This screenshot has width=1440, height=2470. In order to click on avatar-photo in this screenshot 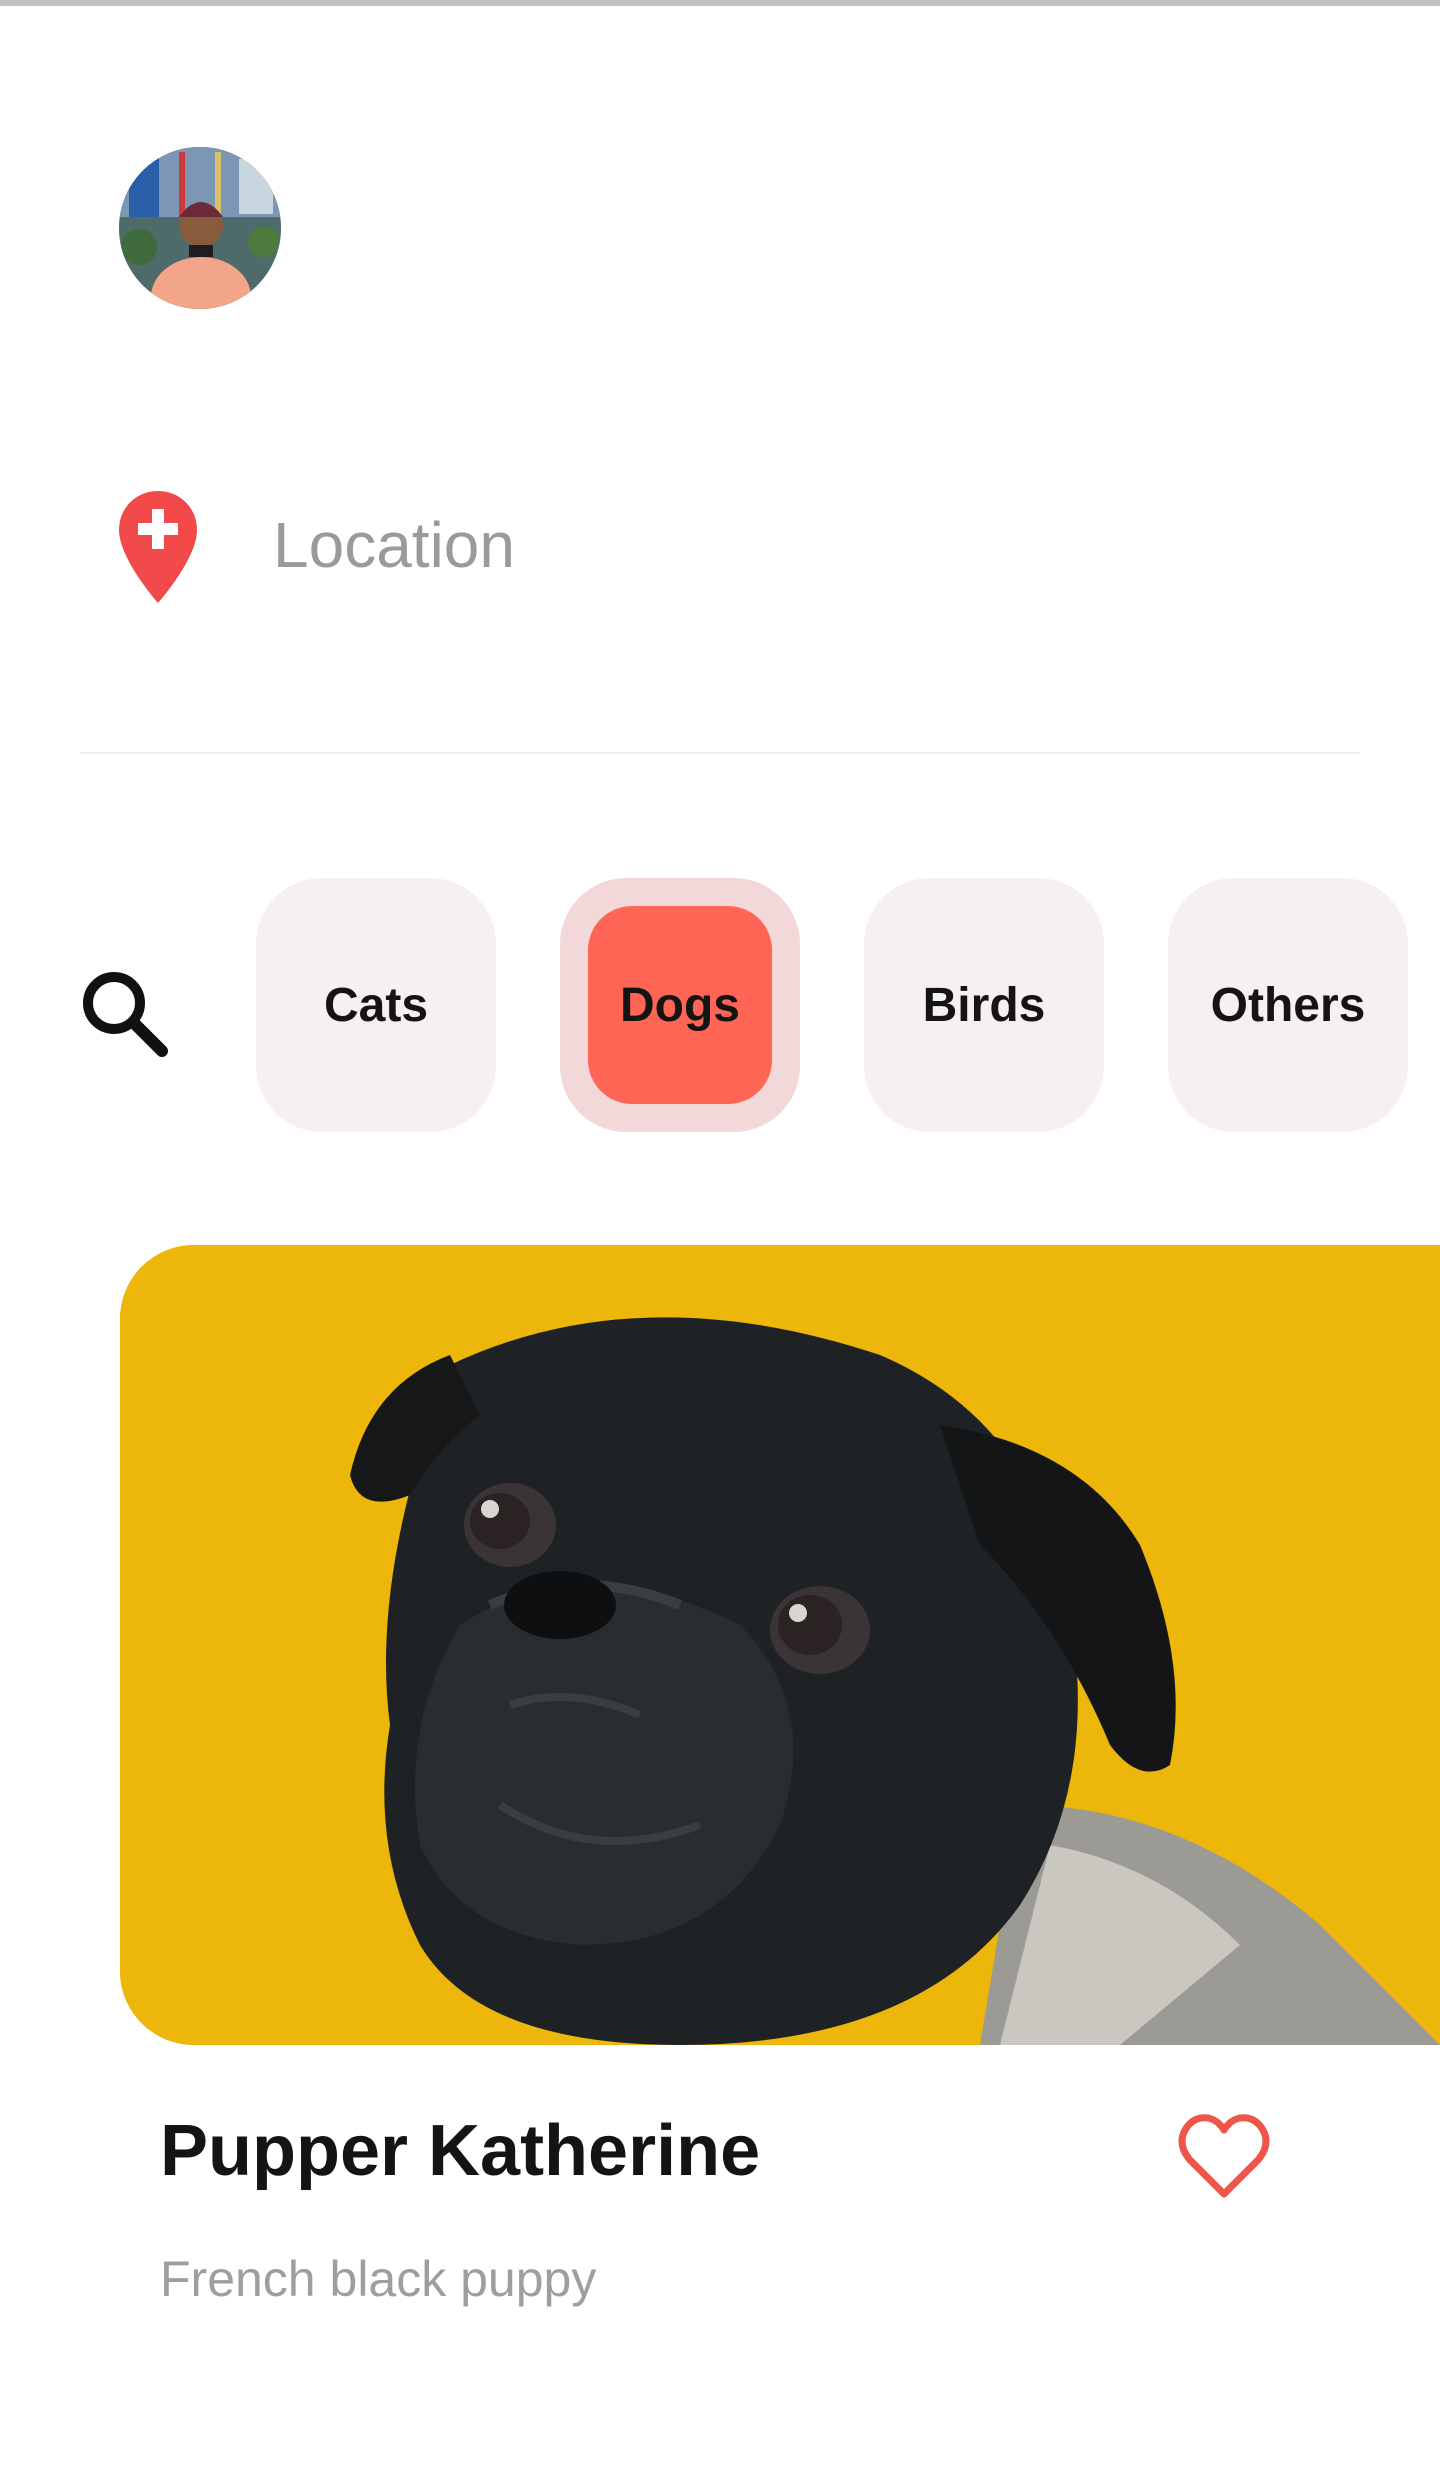, I will do `click(200, 228)`.